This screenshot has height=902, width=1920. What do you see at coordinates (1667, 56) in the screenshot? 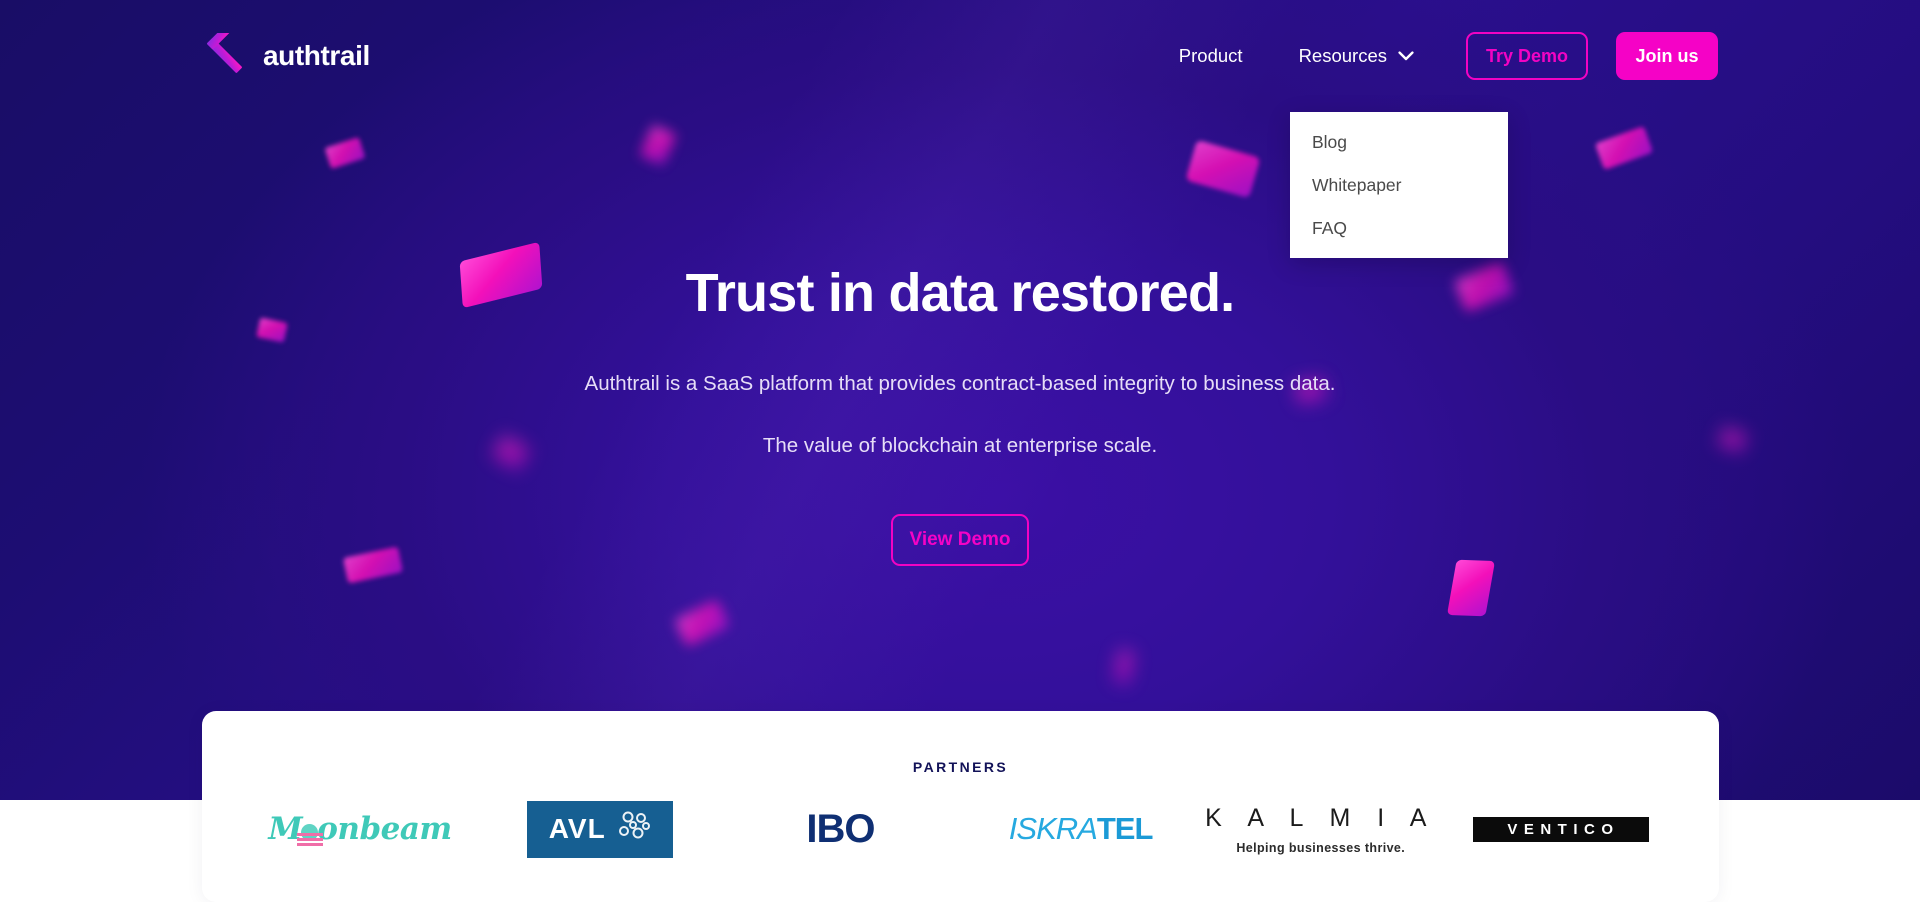
I see `join-us-button: Join us` at bounding box center [1667, 56].